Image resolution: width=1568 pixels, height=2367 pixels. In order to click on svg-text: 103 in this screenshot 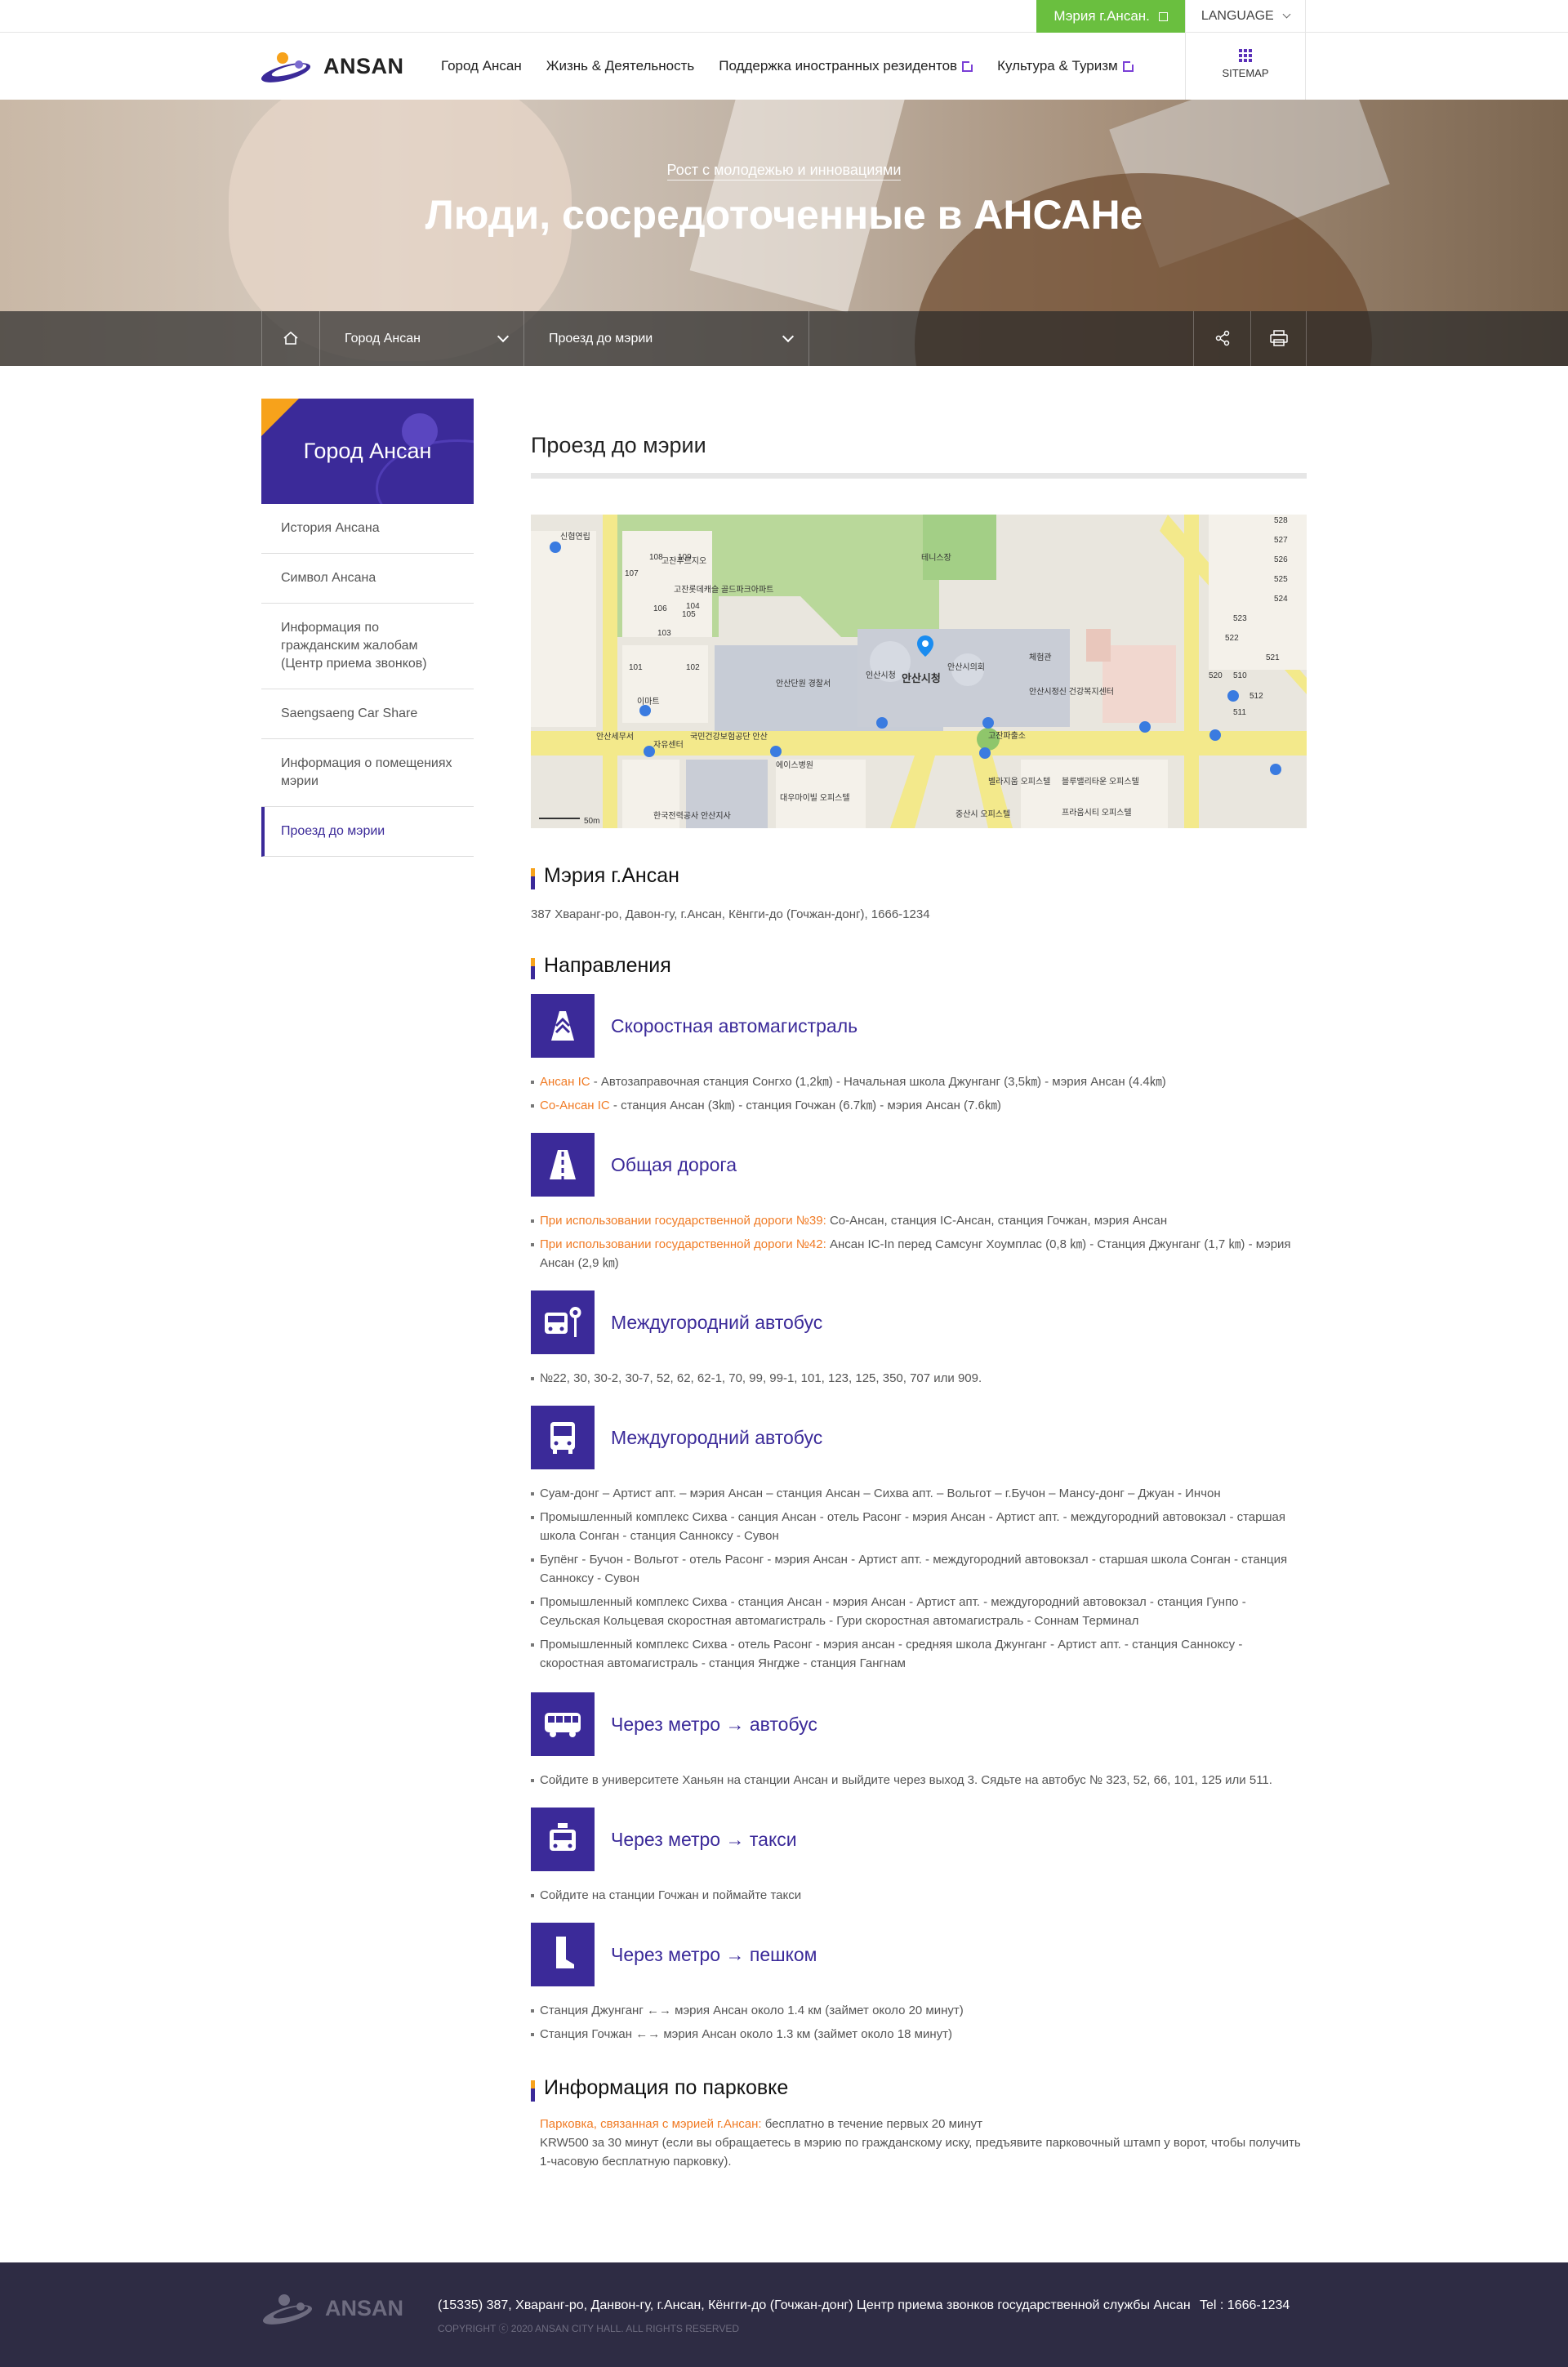, I will do `click(664, 633)`.